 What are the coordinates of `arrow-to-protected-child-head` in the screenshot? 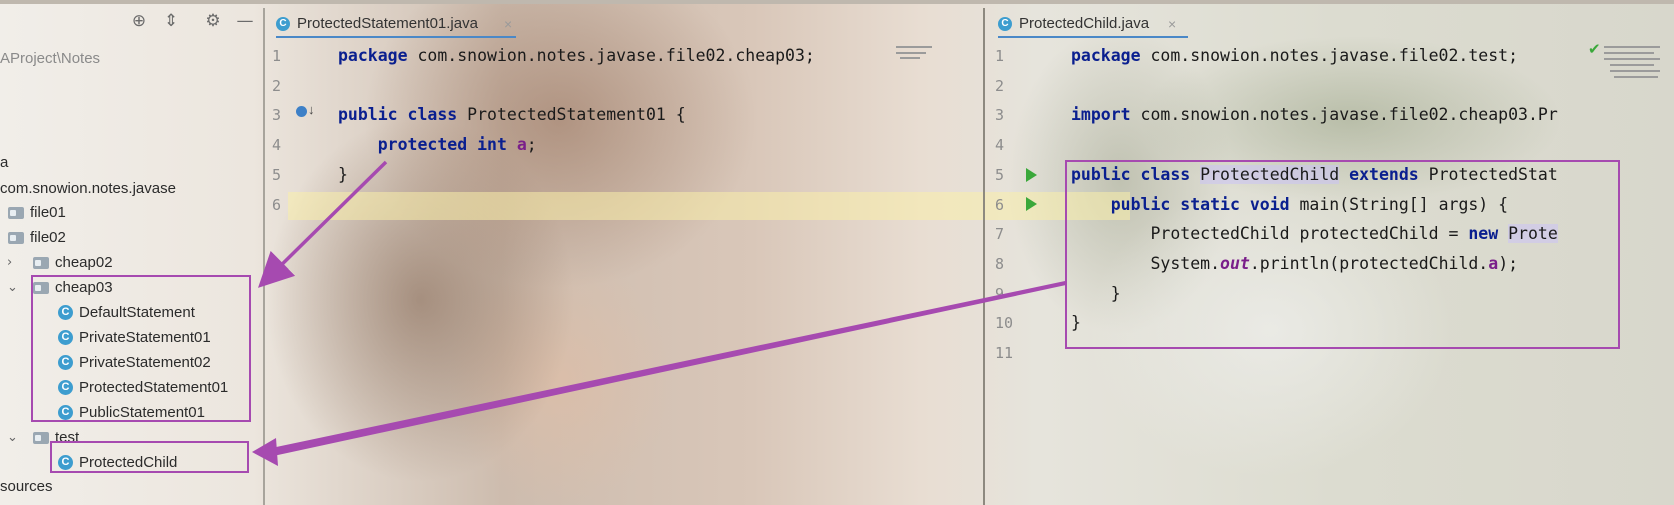 It's located at (265, 452).